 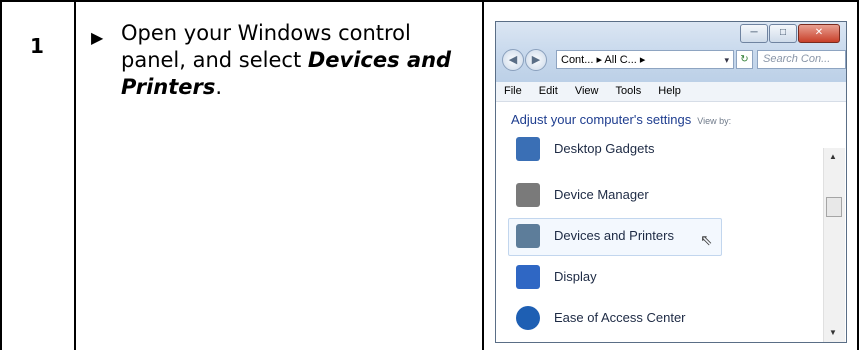 What do you see at coordinates (629, 91) in the screenshot?
I see `menu-tools: Tools` at bounding box center [629, 91].